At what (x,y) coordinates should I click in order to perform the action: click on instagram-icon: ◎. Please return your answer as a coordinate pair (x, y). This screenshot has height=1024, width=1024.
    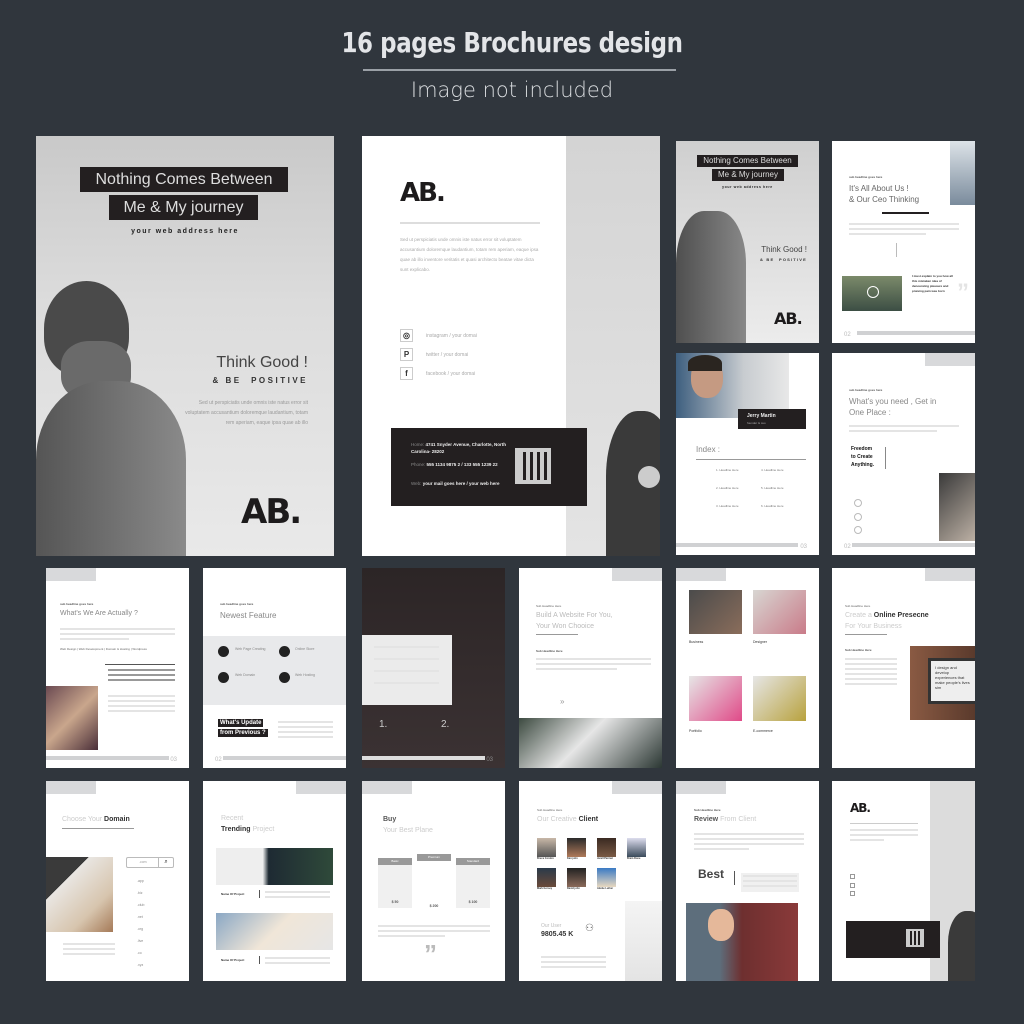
    Looking at the image, I should click on (406, 335).